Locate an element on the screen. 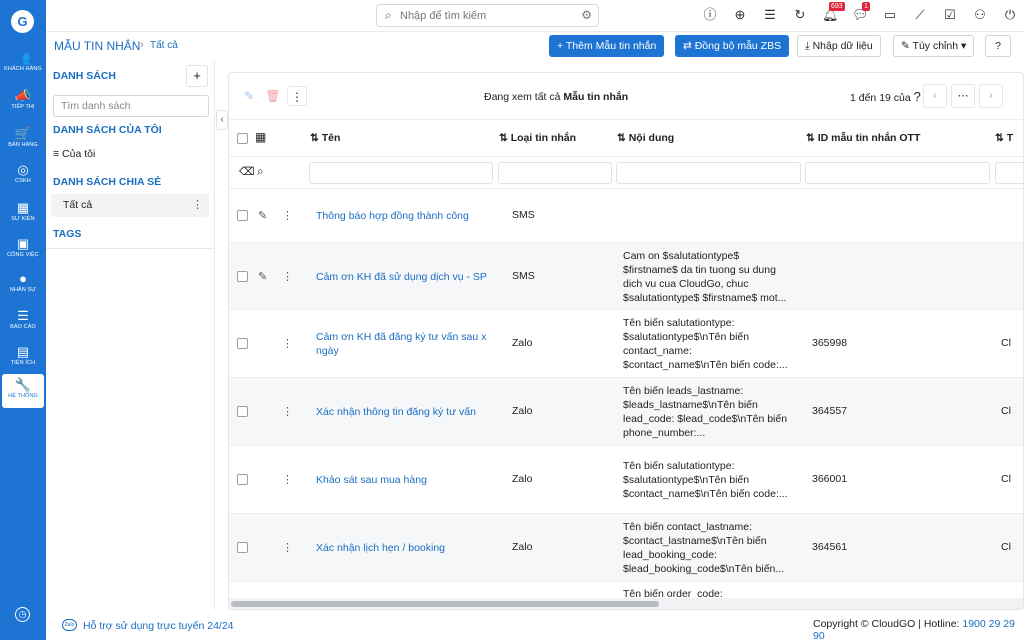 The width and height of the screenshot is (1024, 642). column-header-ott-id: ⇅ ID mẫu tin nhắn OTT is located at coordinates (863, 138).